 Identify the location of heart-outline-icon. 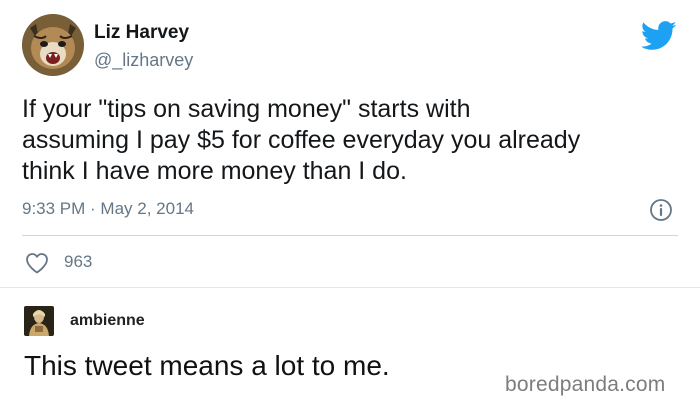
(37, 263).